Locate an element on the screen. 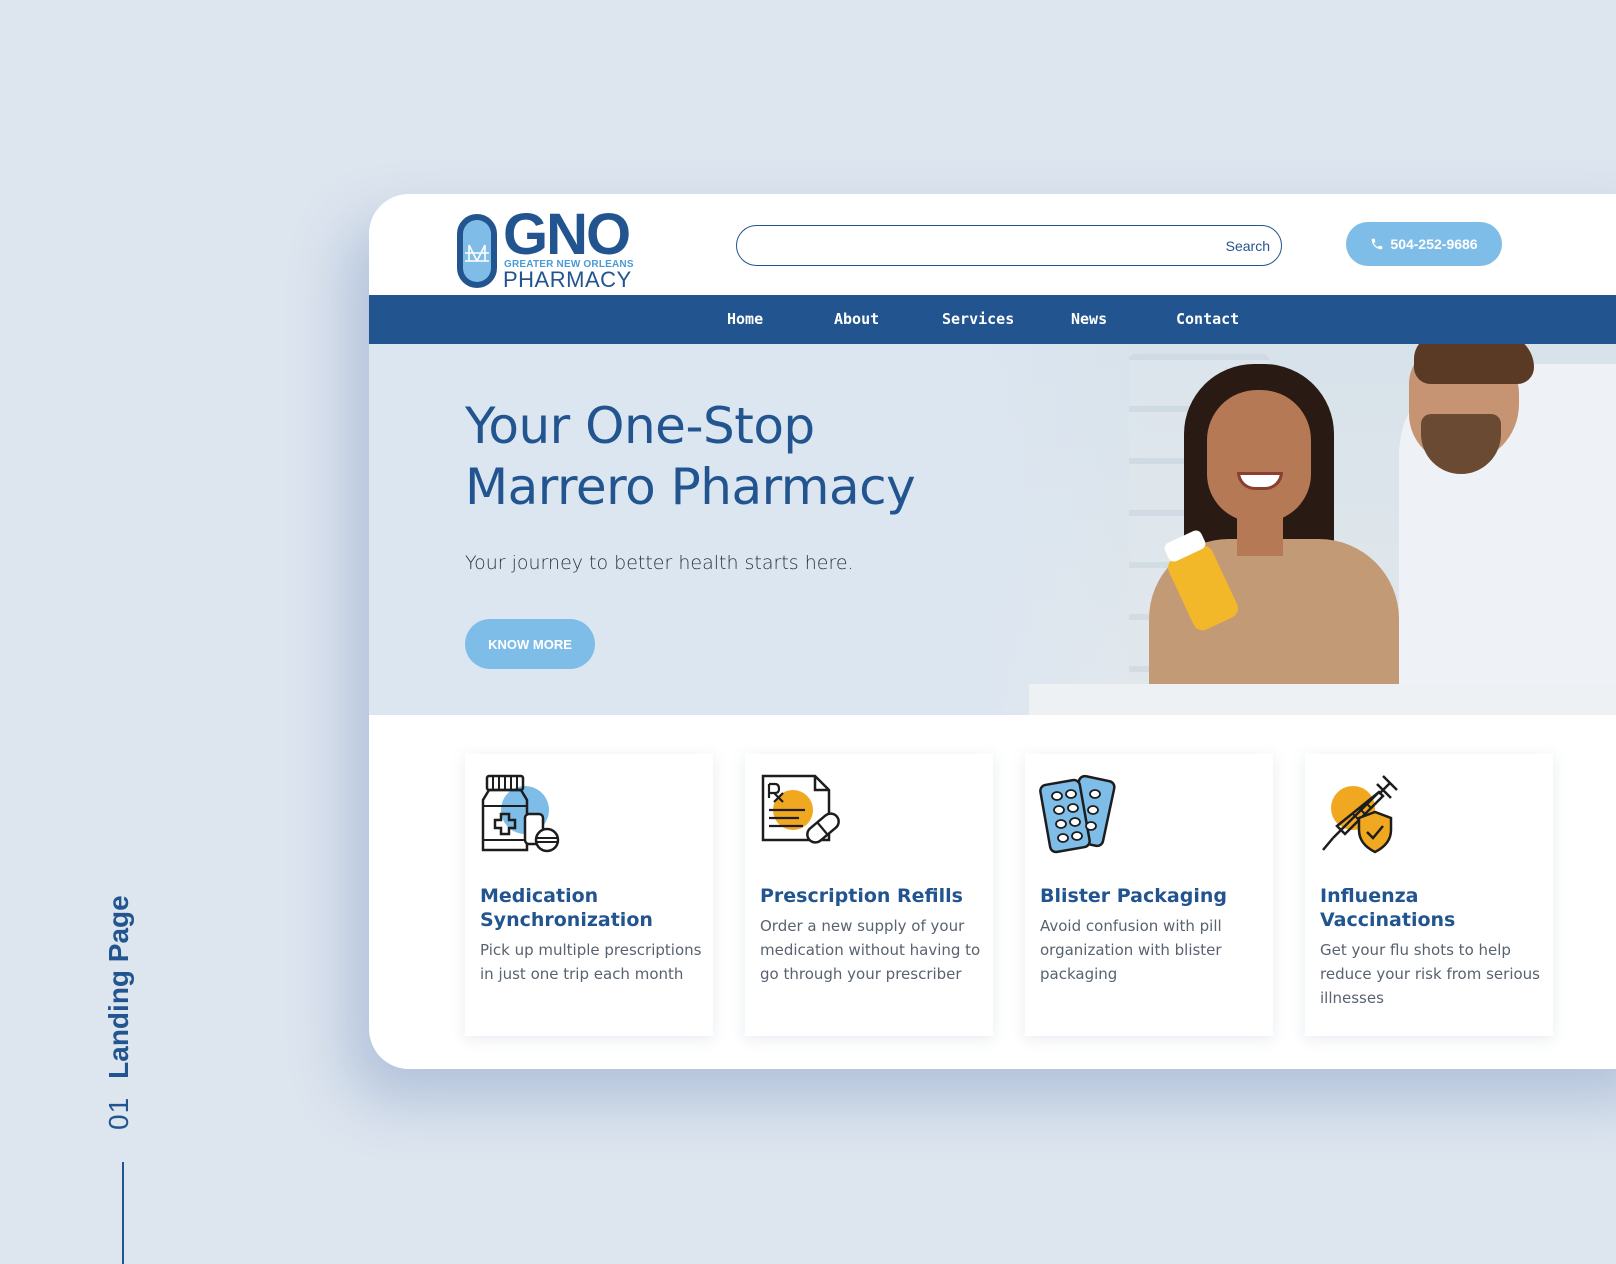  card-title: Influenza Vaccinations is located at coordinates (1388, 908).